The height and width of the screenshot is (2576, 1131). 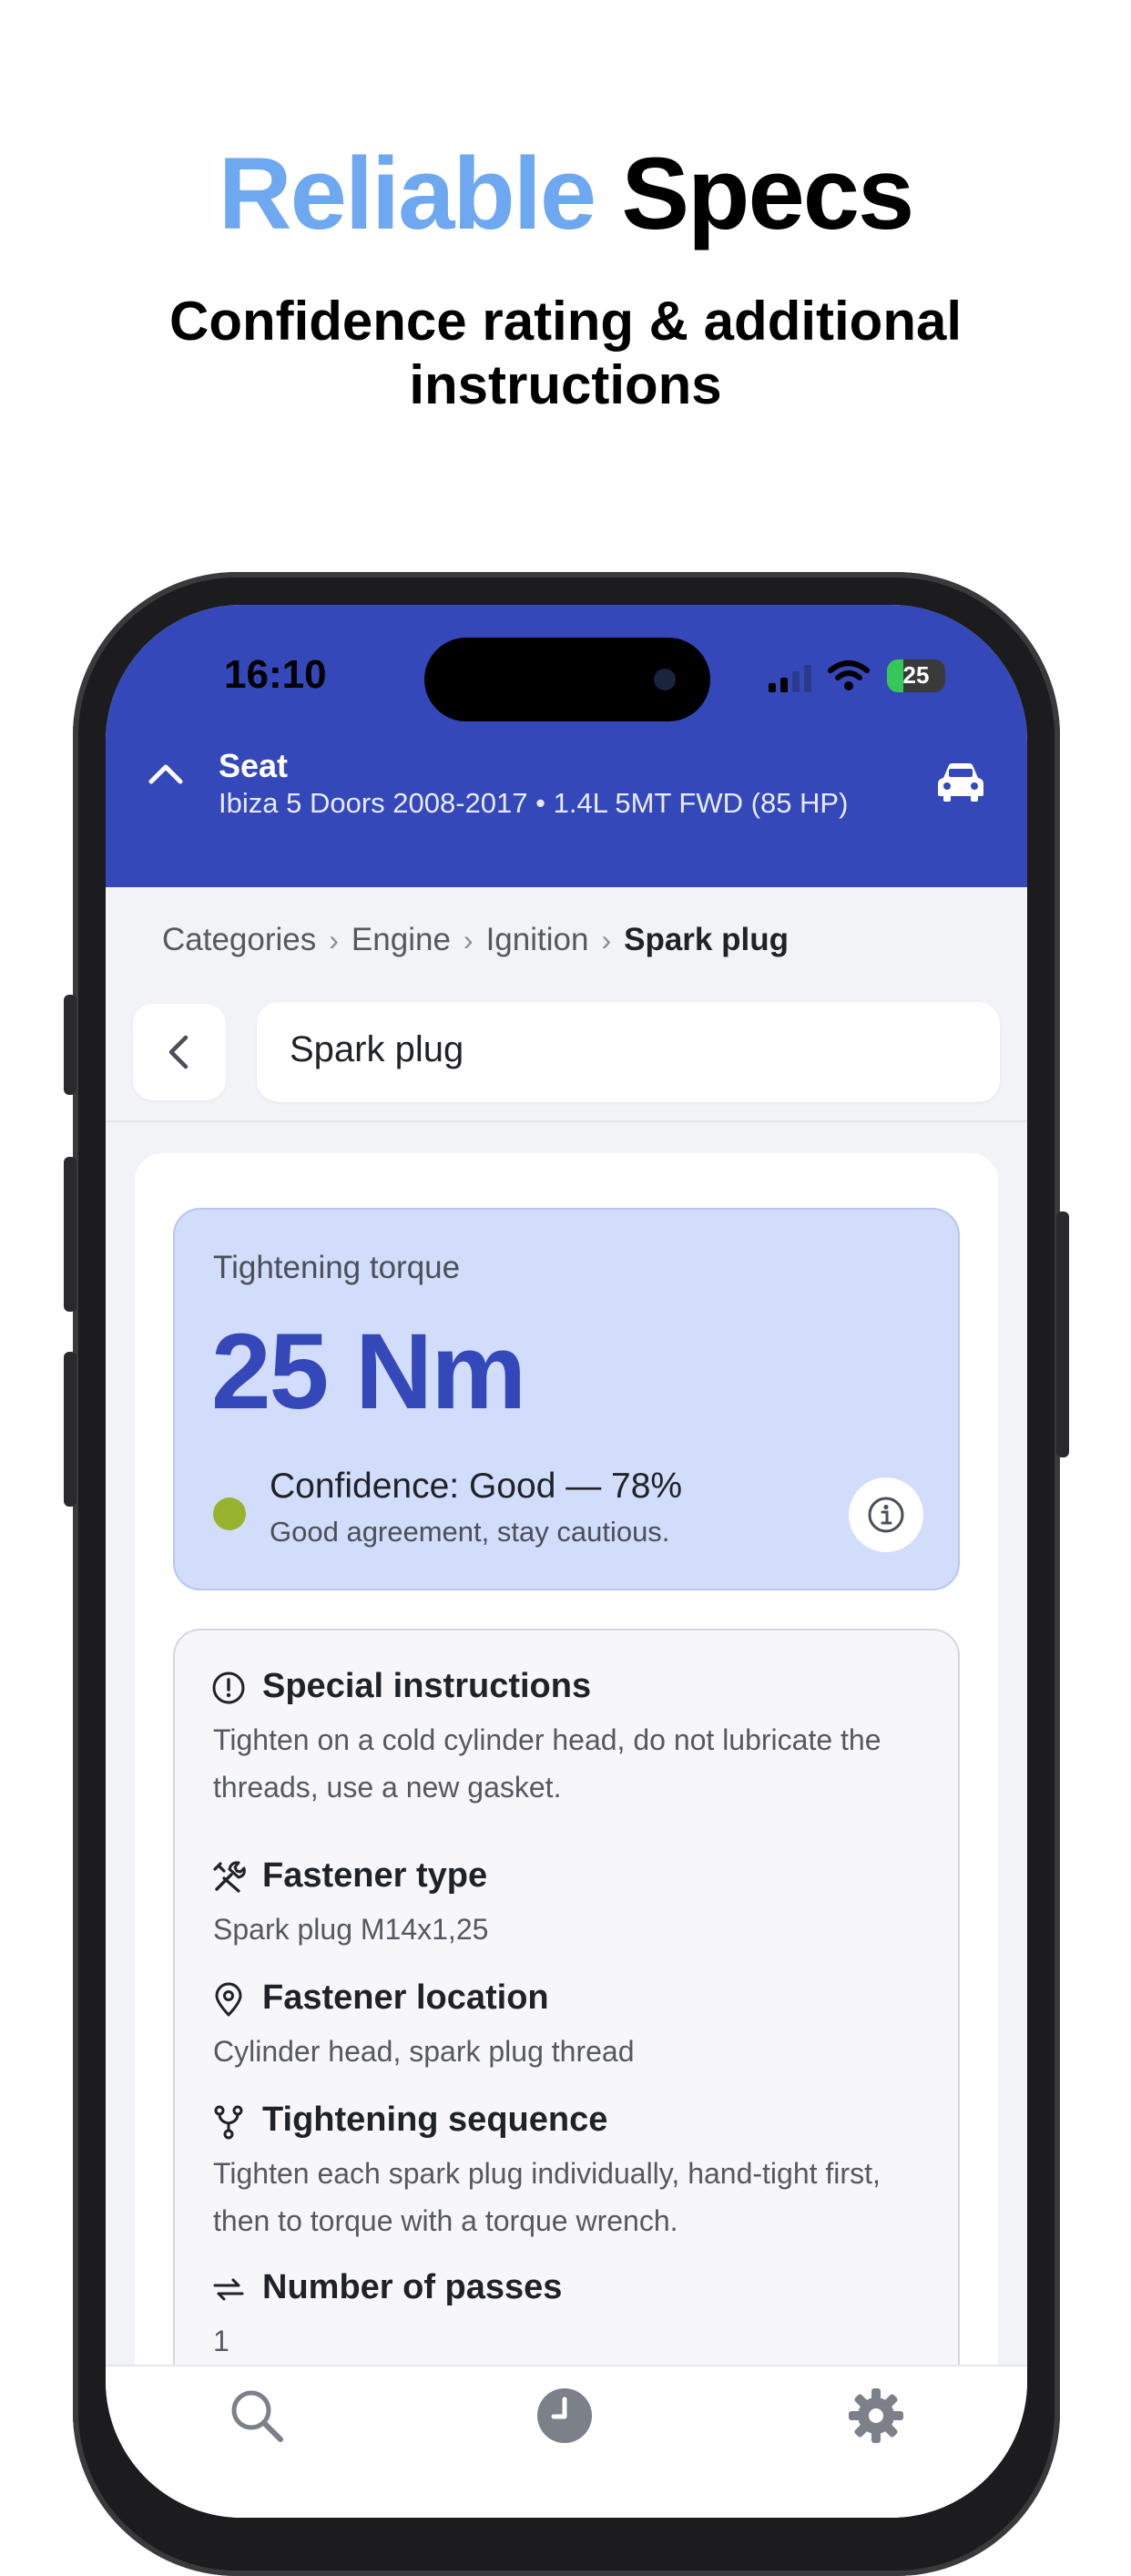 What do you see at coordinates (435, 2120) in the screenshot?
I see `tightening-sequence-title: Tightening sequence` at bounding box center [435, 2120].